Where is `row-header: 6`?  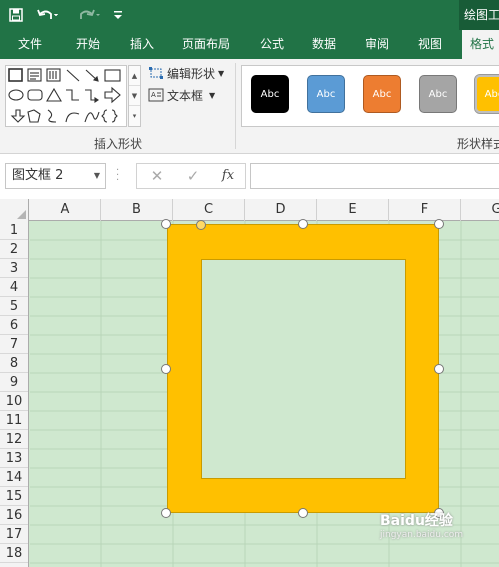
row-header: 6 is located at coordinates (14, 325).